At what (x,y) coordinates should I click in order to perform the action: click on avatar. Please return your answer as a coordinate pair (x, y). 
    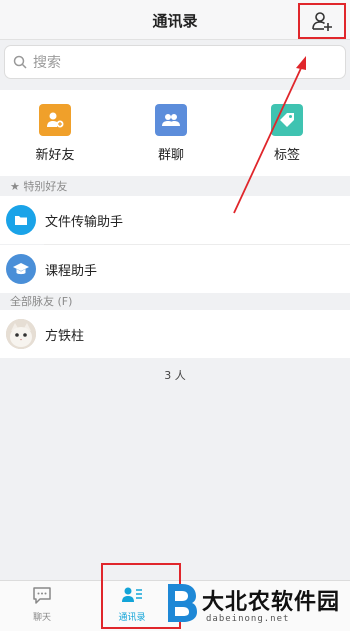
    Looking at the image, I should click on (21, 334).